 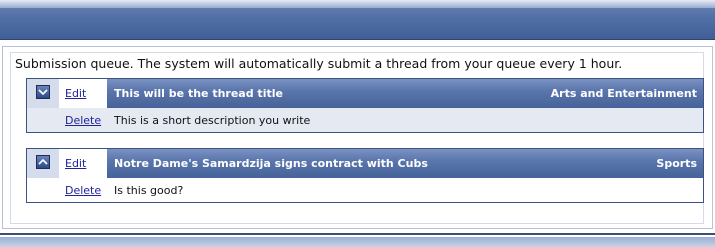 What do you see at coordinates (357, 234) in the screenshot?
I see `footer-divider` at bounding box center [357, 234].